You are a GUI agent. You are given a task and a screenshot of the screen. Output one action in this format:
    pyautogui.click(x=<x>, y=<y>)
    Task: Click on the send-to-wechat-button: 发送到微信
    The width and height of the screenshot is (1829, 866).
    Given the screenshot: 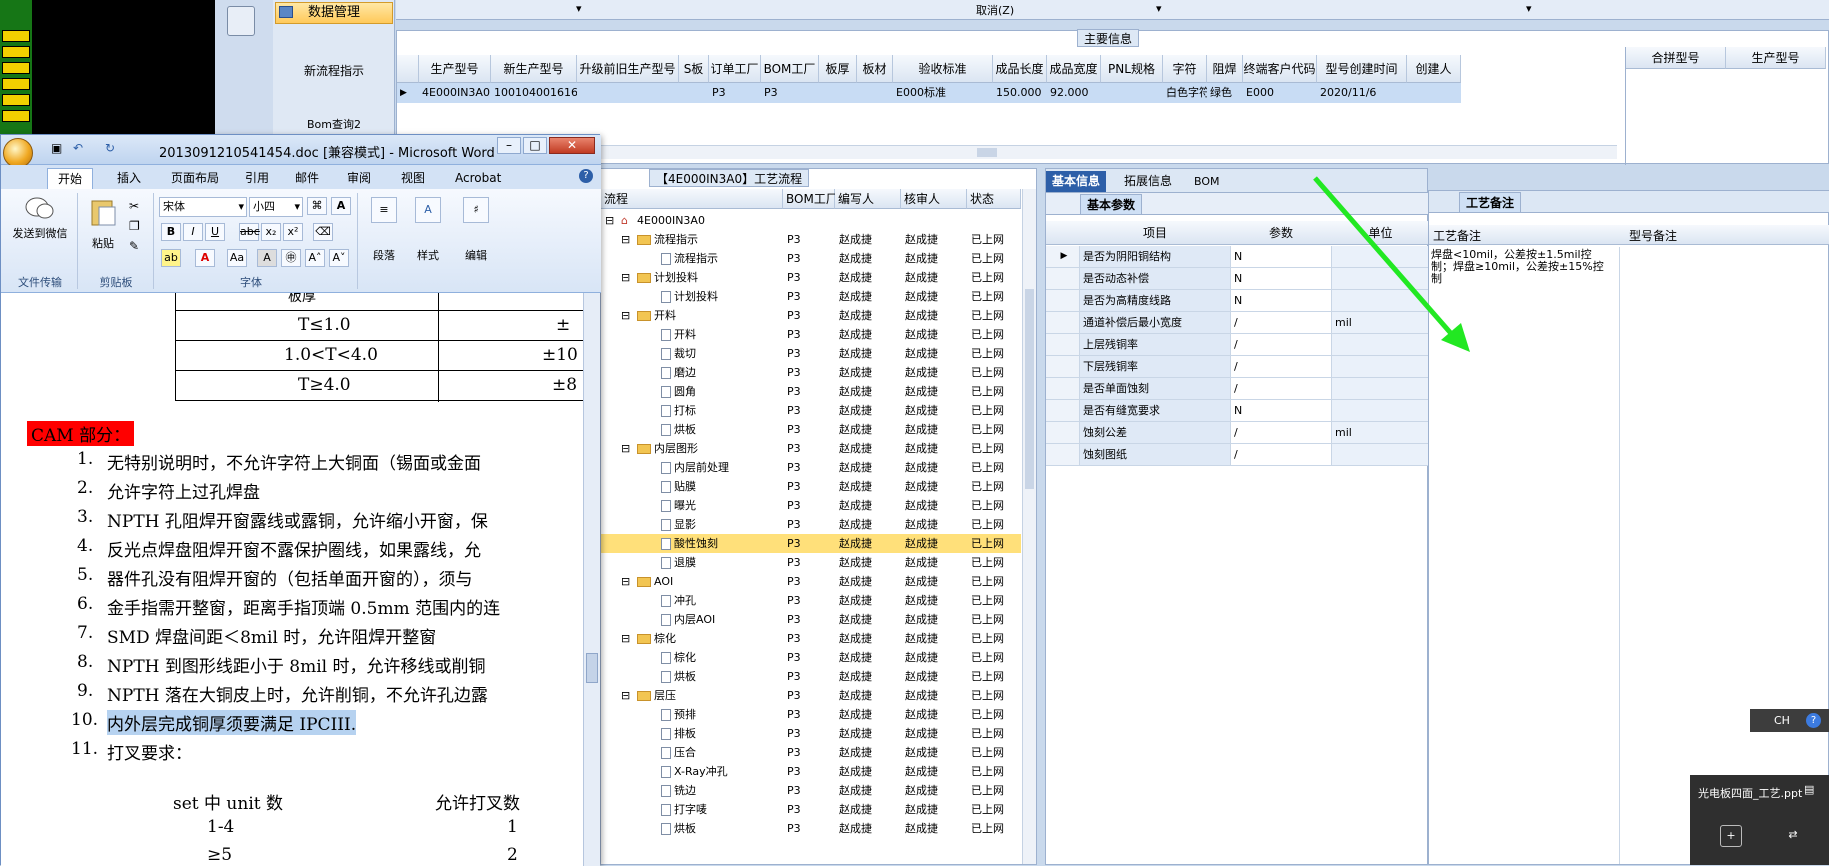 What is the action you would take?
    pyautogui.click(x=40, y=233)
    